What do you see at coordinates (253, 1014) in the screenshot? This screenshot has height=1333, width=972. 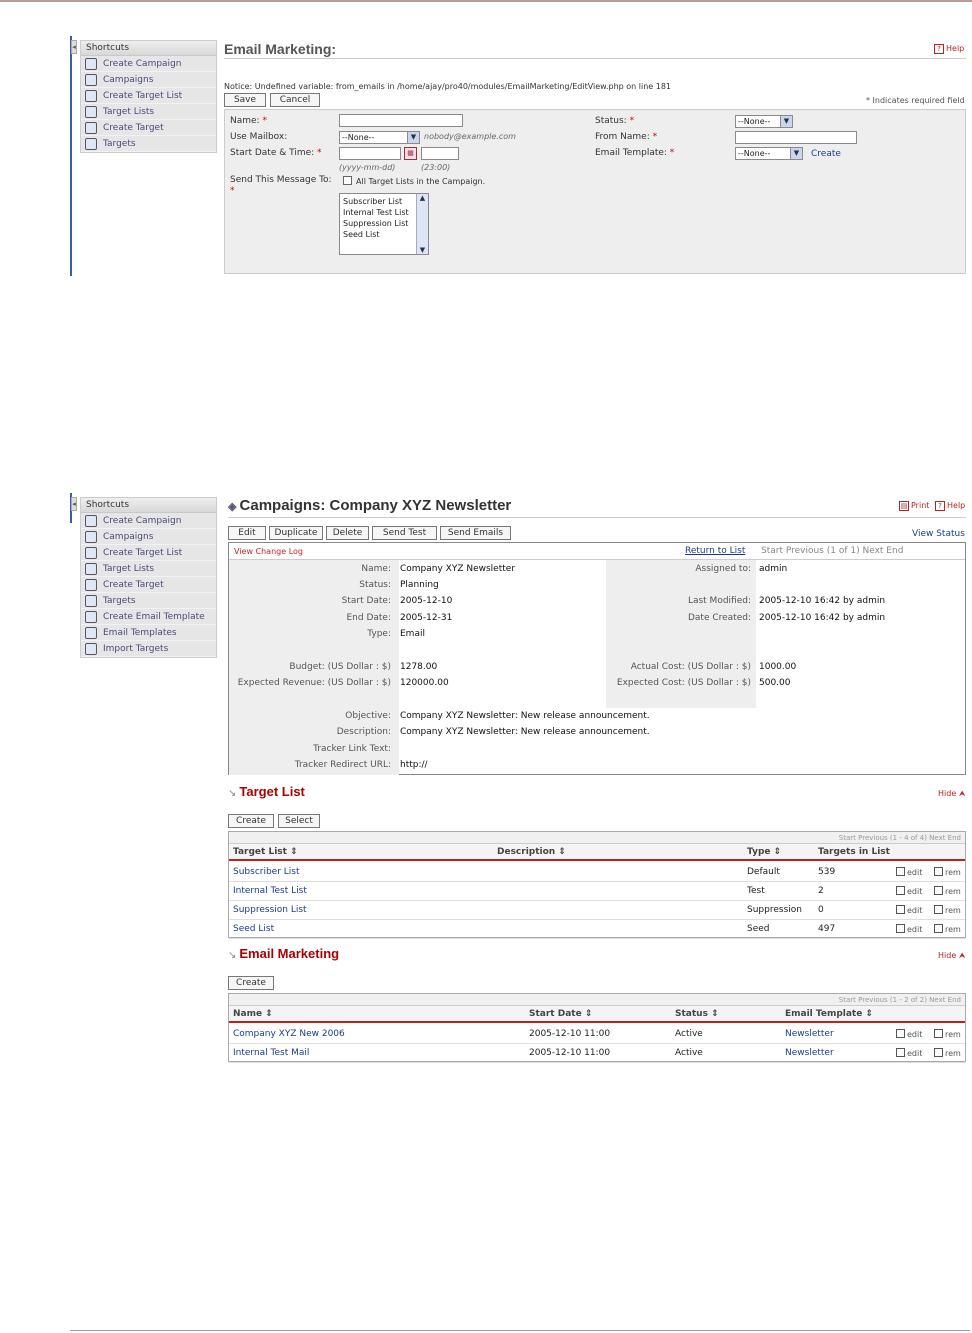 I see `col-name: Name ⇕` at bounding box center [253, 1014].